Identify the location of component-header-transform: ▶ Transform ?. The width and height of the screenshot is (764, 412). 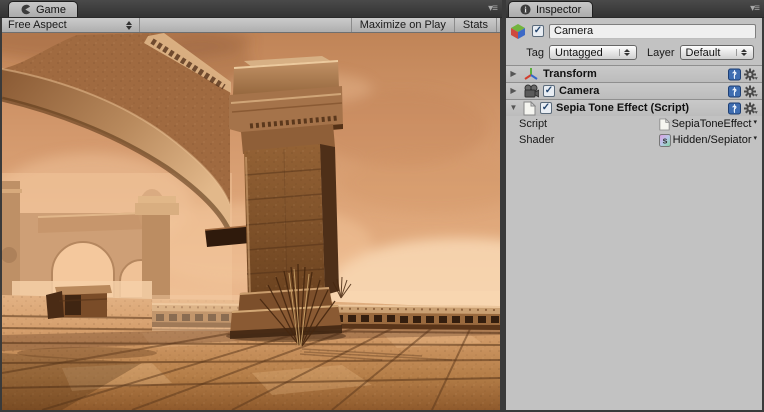
(634, 73).